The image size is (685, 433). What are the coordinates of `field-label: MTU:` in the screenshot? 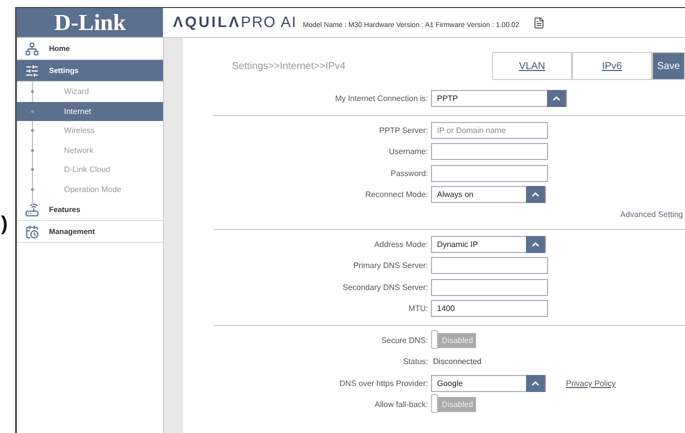 It's located at (418, 309).